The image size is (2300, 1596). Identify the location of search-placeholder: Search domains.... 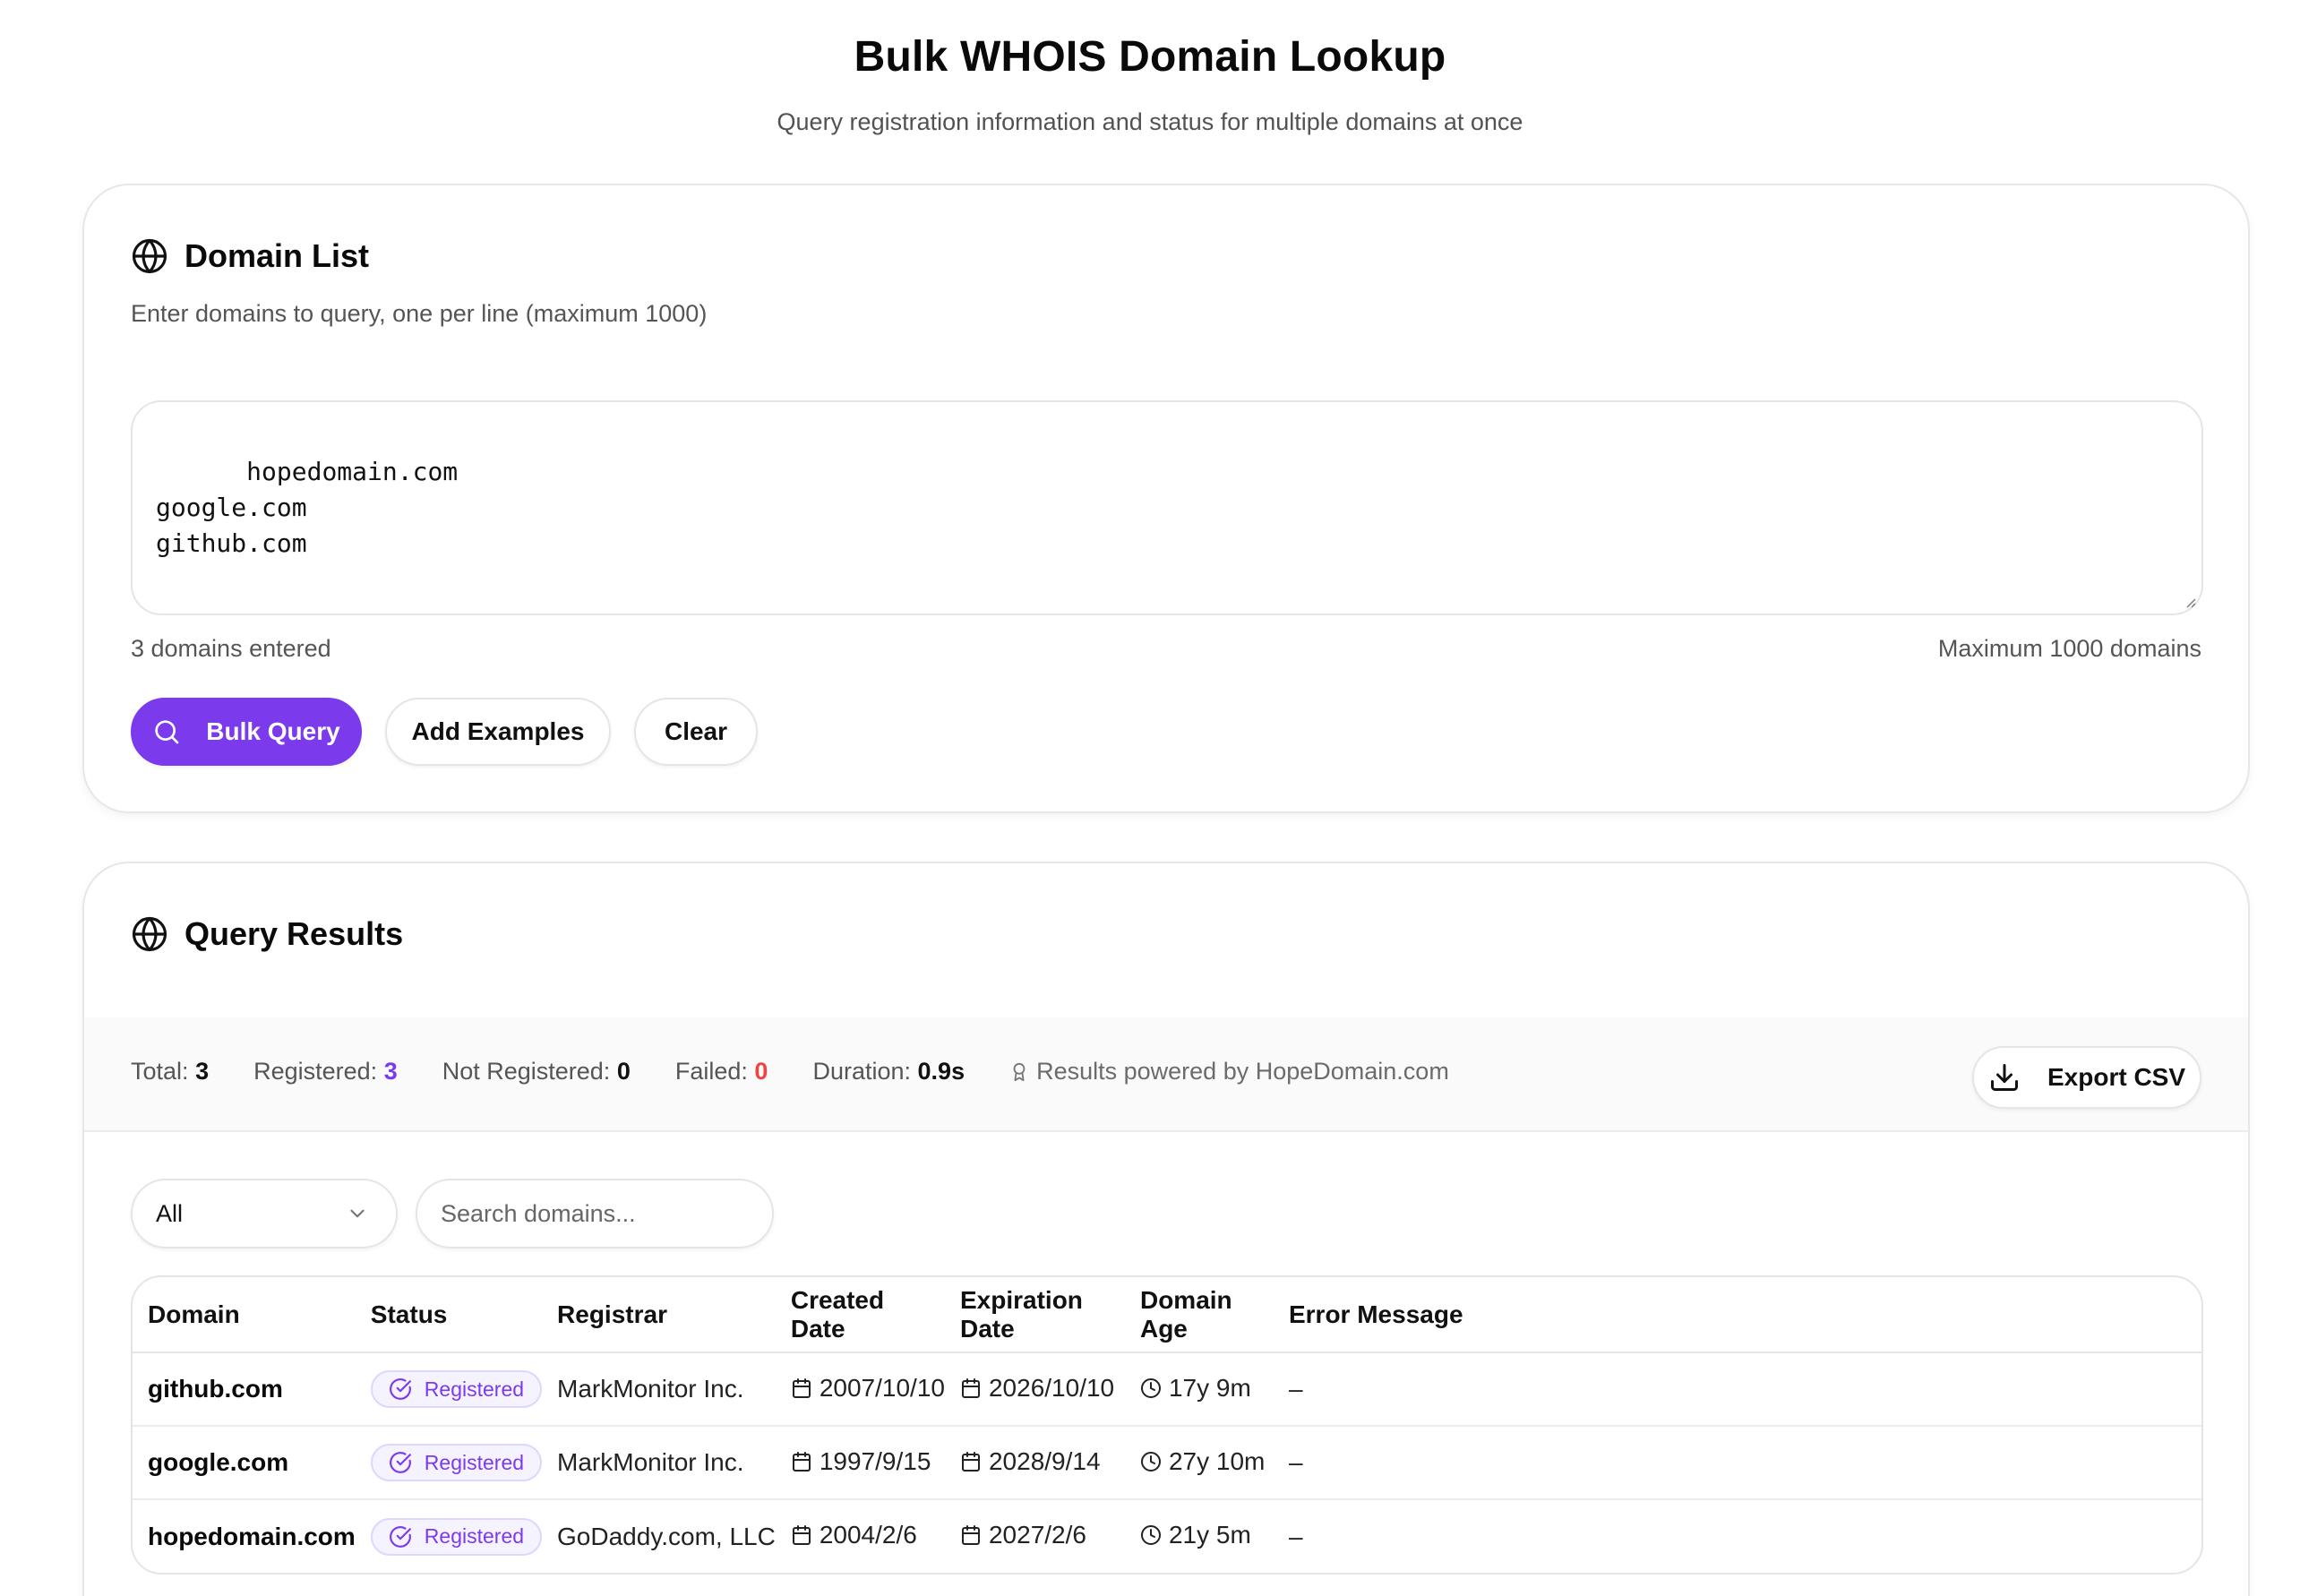
(538, 1213).